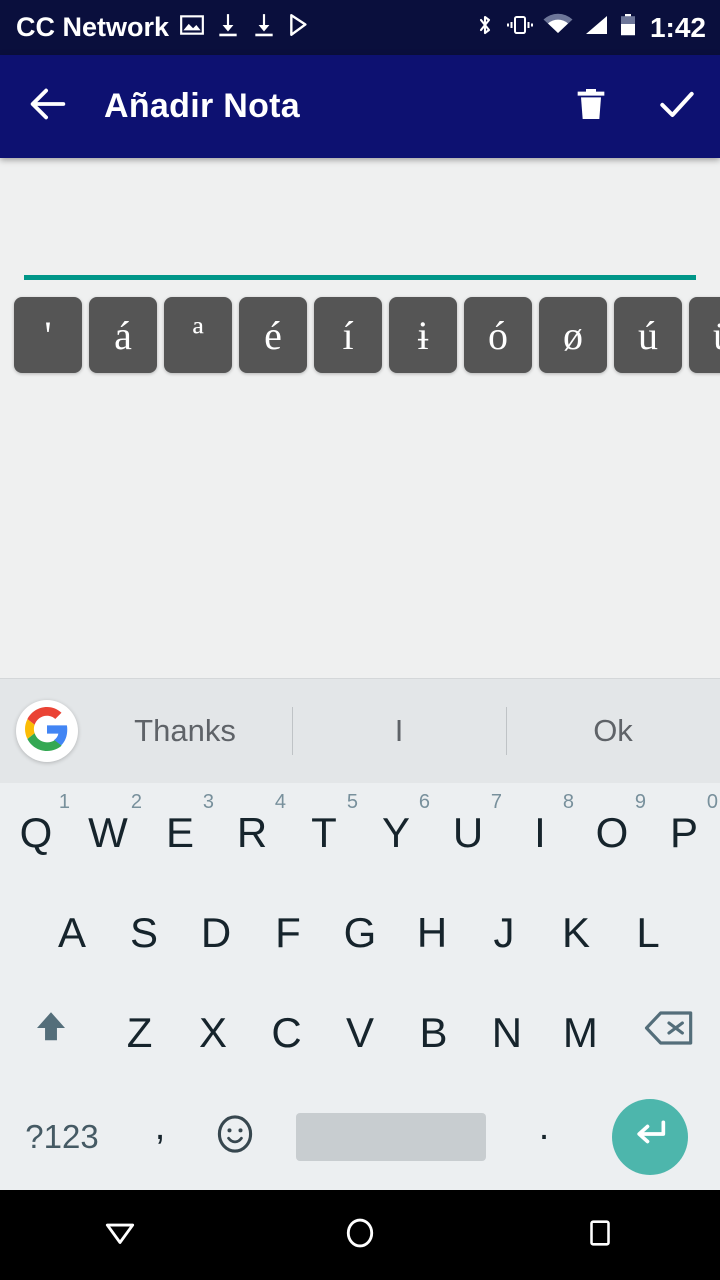  I want to click on enter-key, so click(650, 1136).